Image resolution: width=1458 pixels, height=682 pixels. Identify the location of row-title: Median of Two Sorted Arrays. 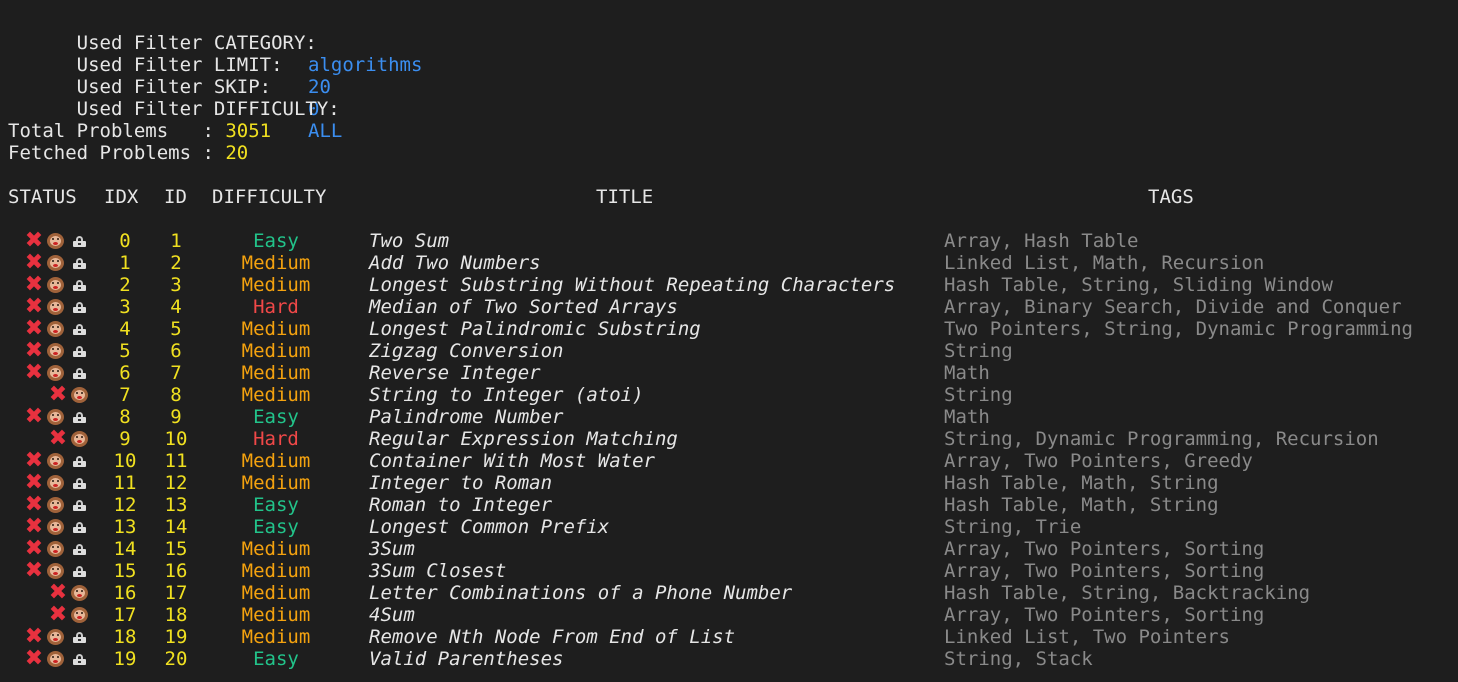
(523, 307).